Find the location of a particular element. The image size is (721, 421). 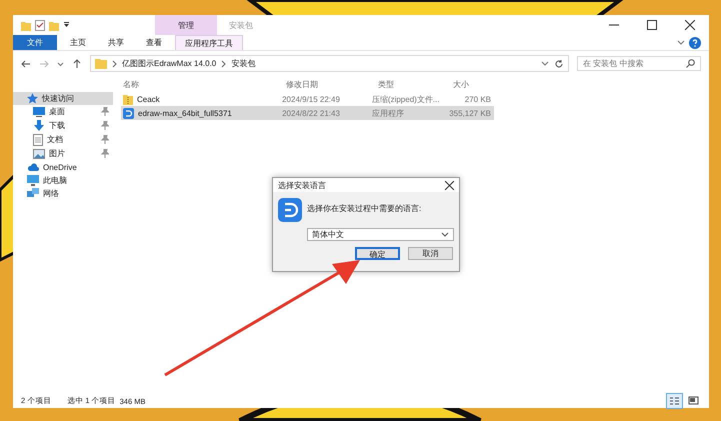

column-header: 大小 is located at coordinates (475, 84).